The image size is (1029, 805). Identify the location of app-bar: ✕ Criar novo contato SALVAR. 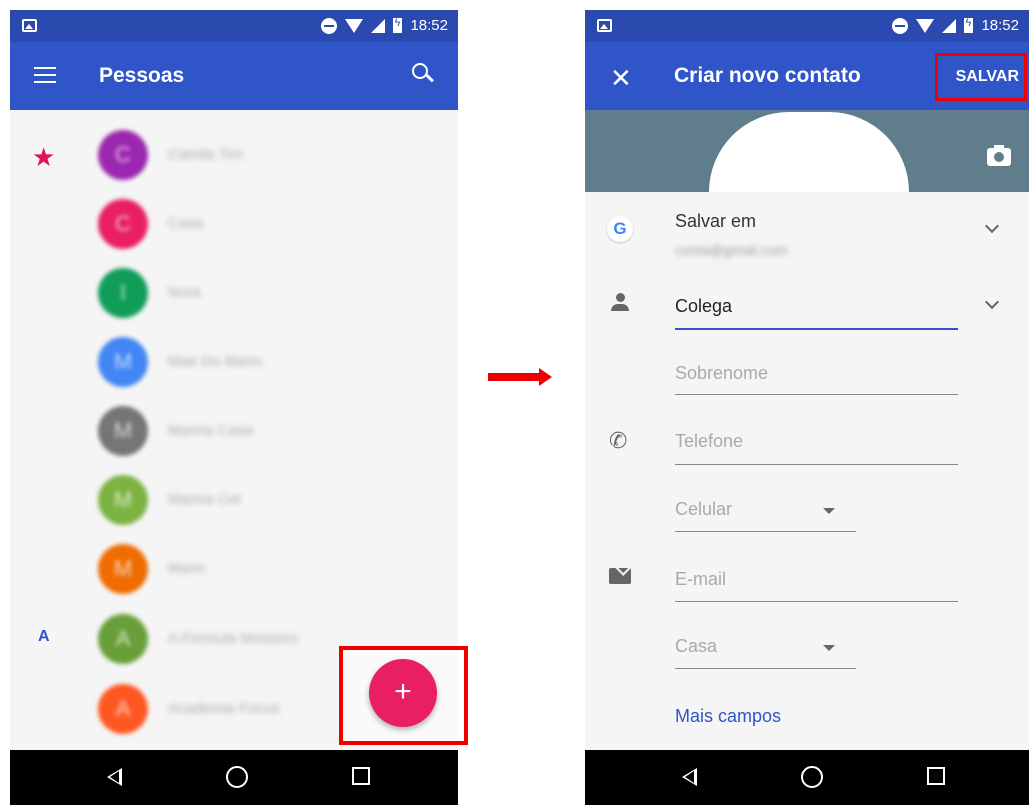
(807, 76).